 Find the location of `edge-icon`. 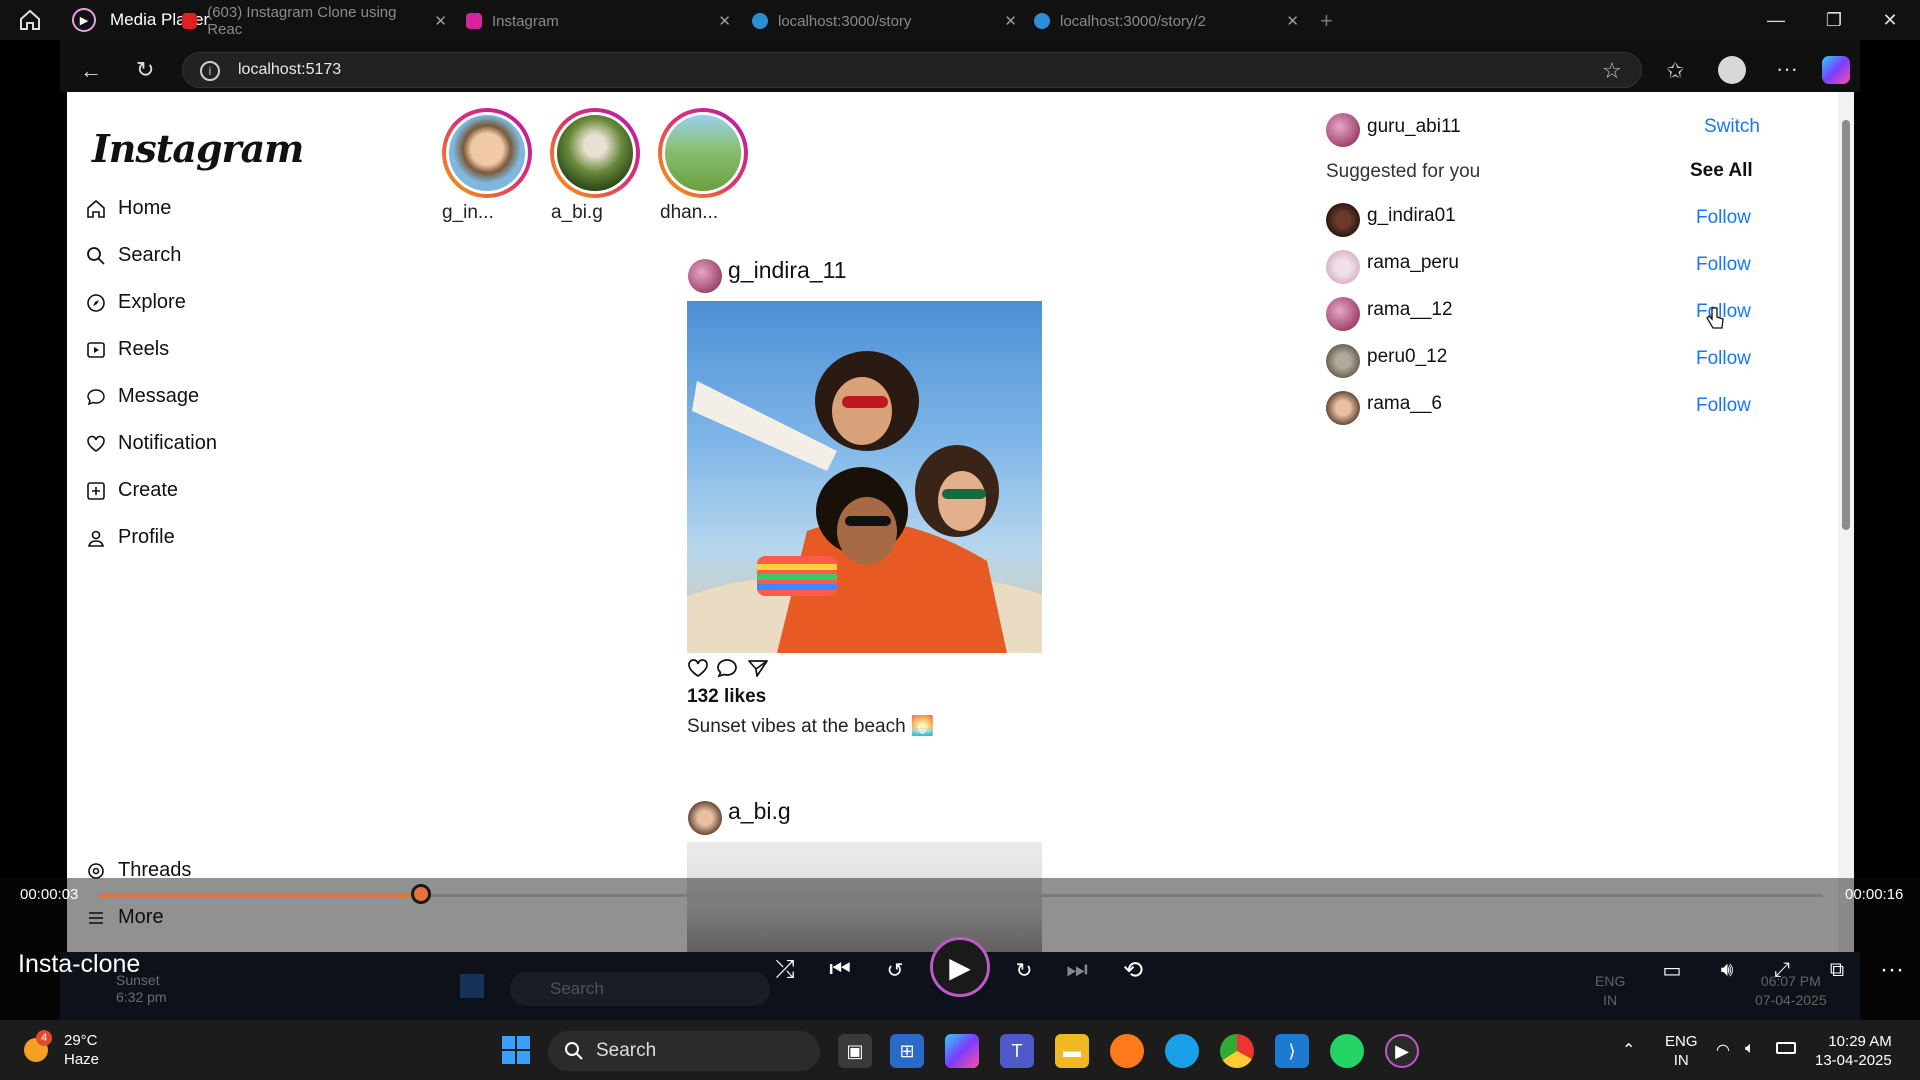

edge-icon is located at coordinates (1182, 1051).